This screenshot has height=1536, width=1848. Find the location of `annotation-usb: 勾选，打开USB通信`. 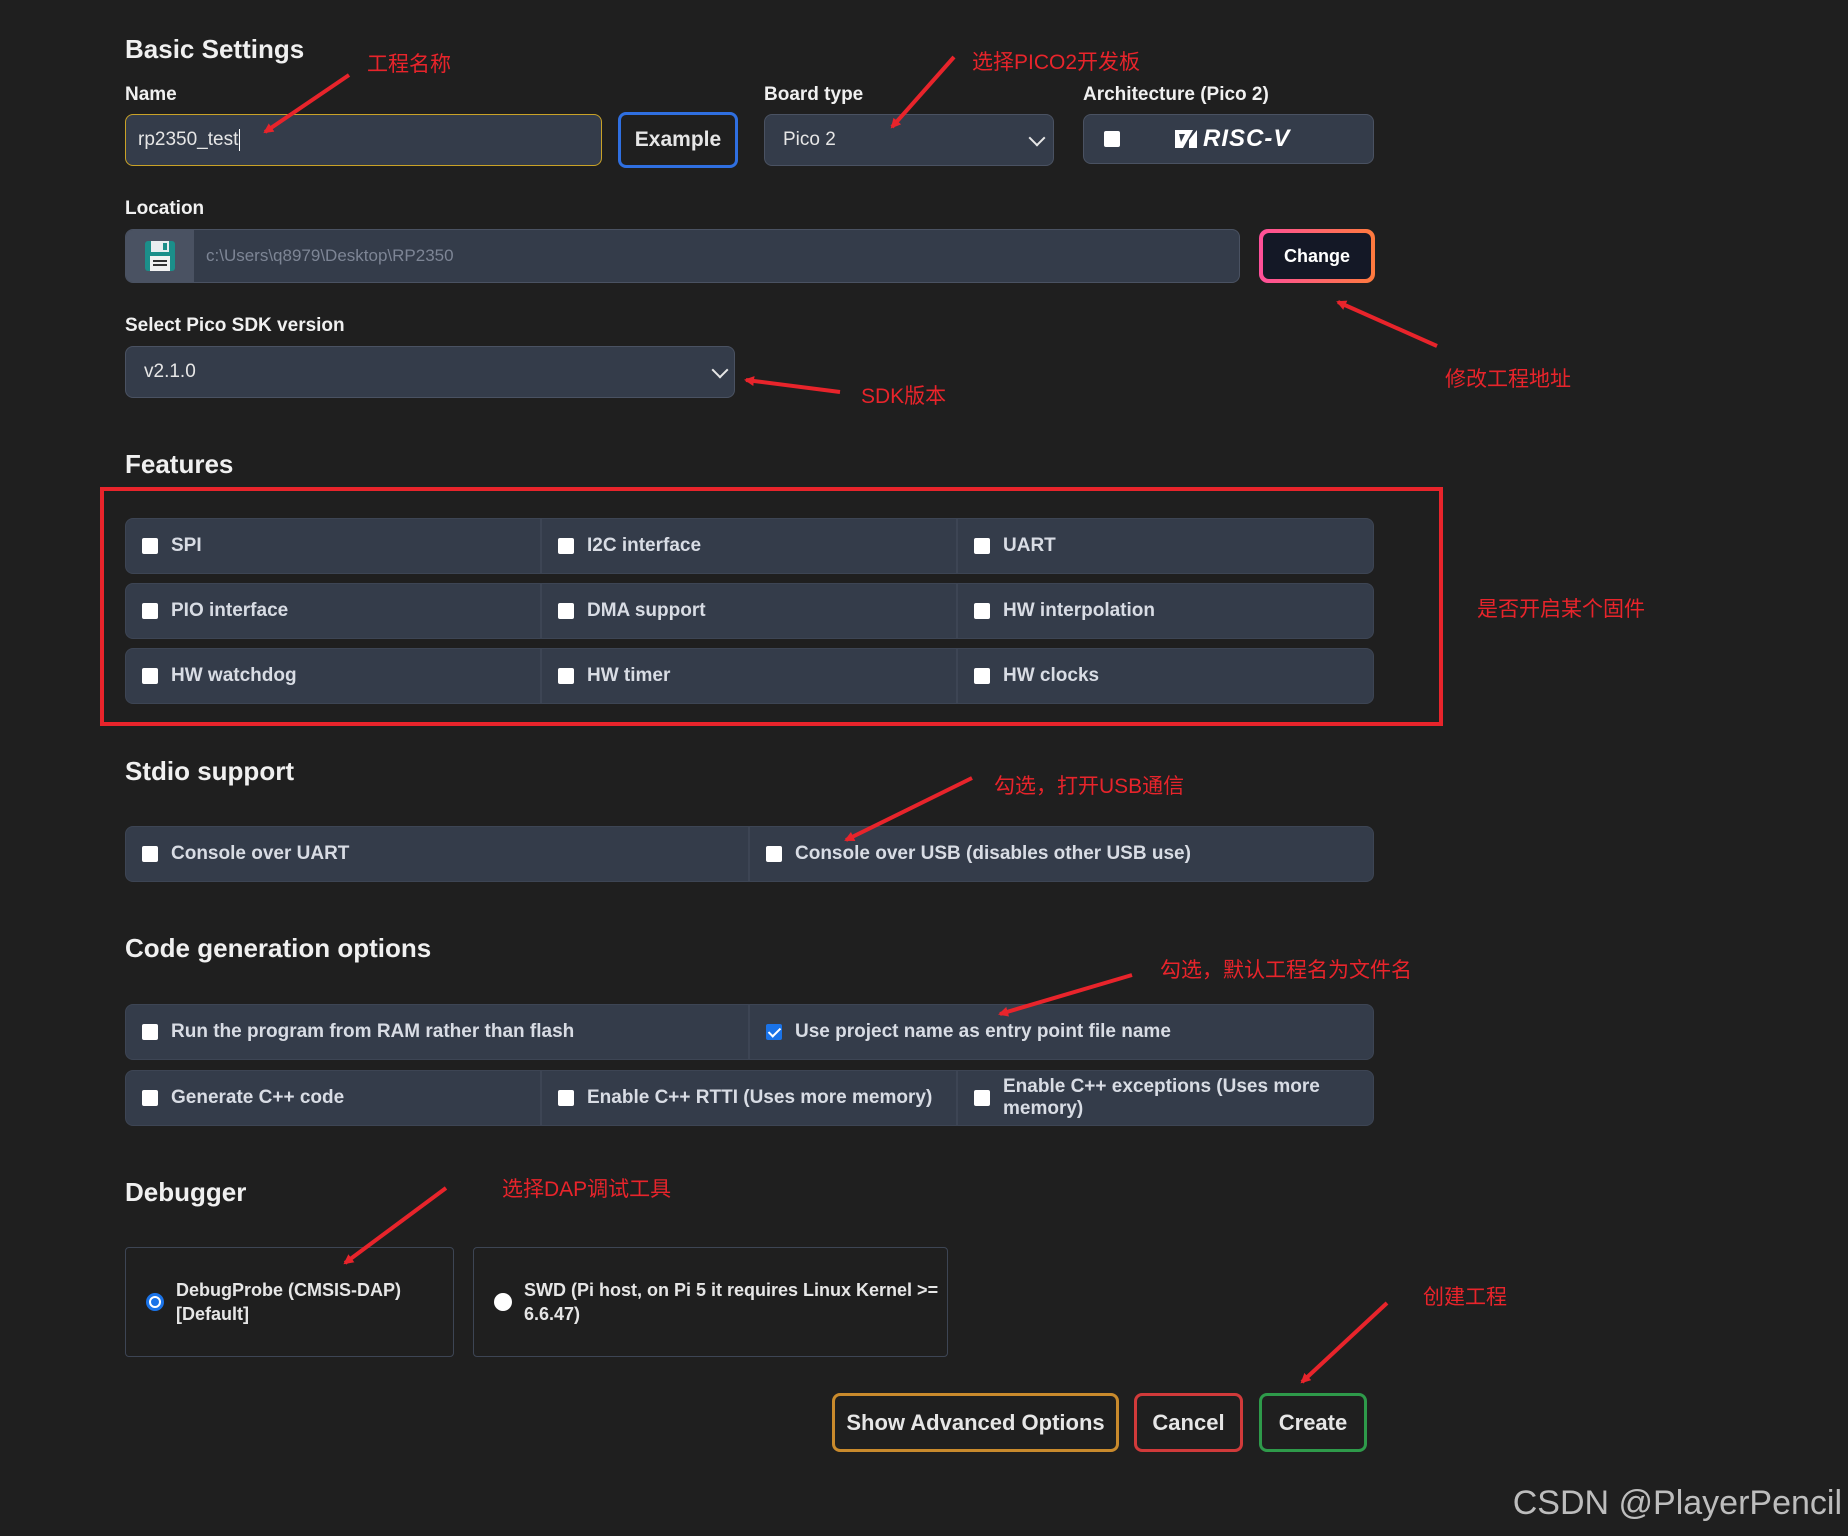

annotation-usb: 勾选，打开USB通信 is located at coordinates (1089, 786).